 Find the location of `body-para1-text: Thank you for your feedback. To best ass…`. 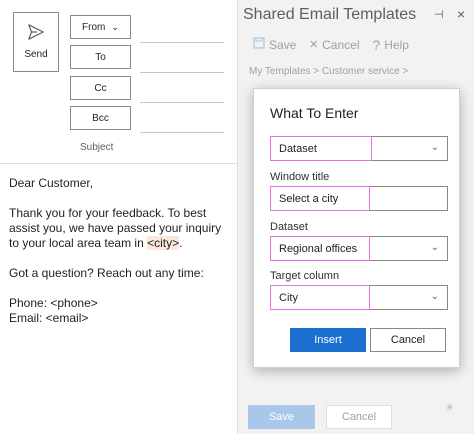

body-para1-text: Thank you for your feedback. To best ass… is located at coordinates (115, 228).